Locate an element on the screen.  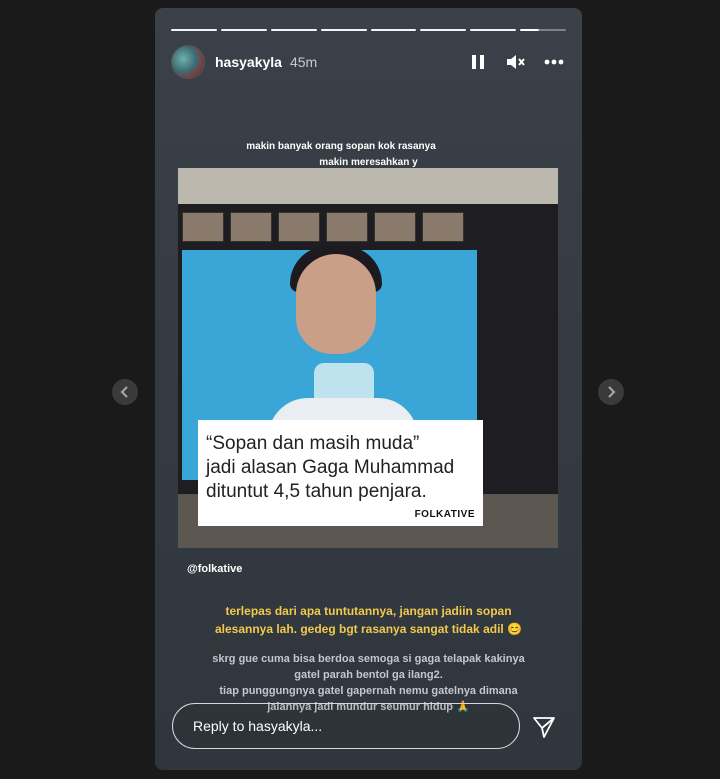
pause-button is located at coordinates (478, 62).